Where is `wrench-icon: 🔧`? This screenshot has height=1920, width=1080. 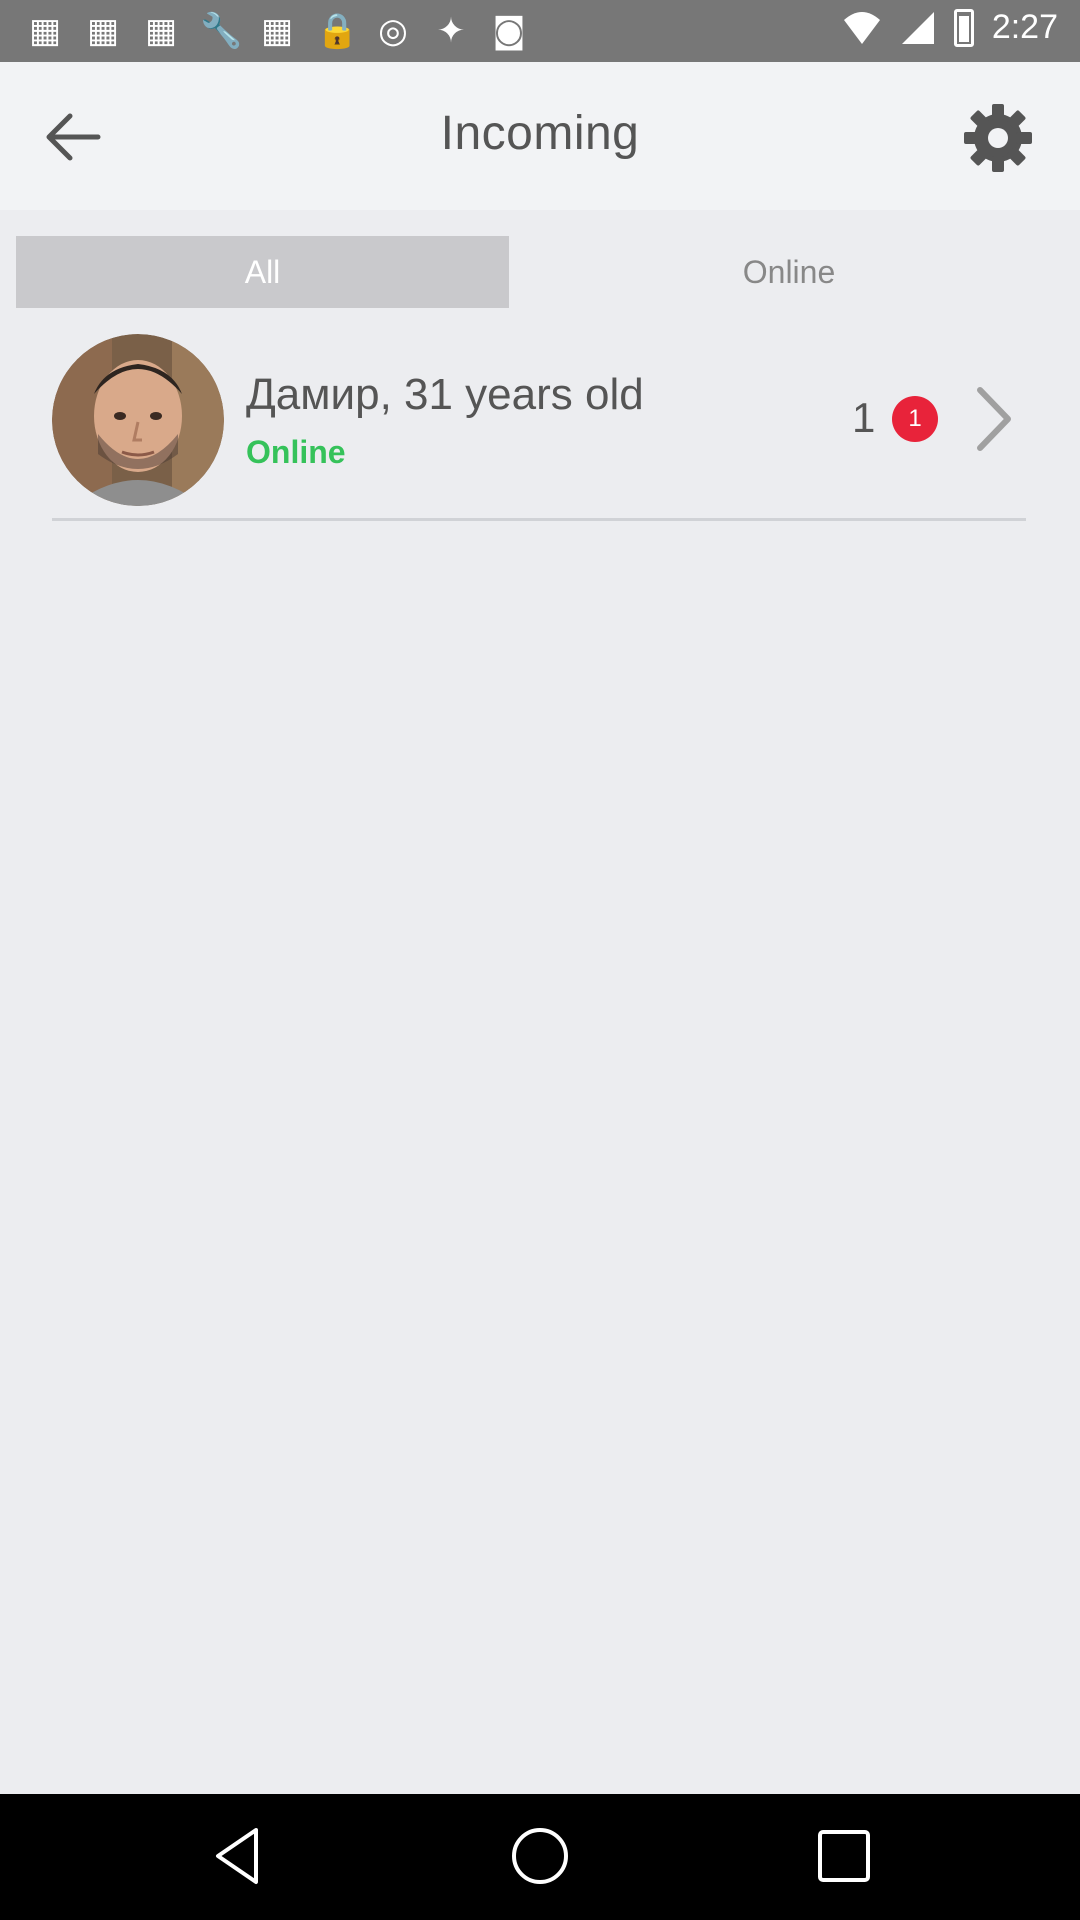 wrench-icon: 🔧 is located at coordinates (221, 31).